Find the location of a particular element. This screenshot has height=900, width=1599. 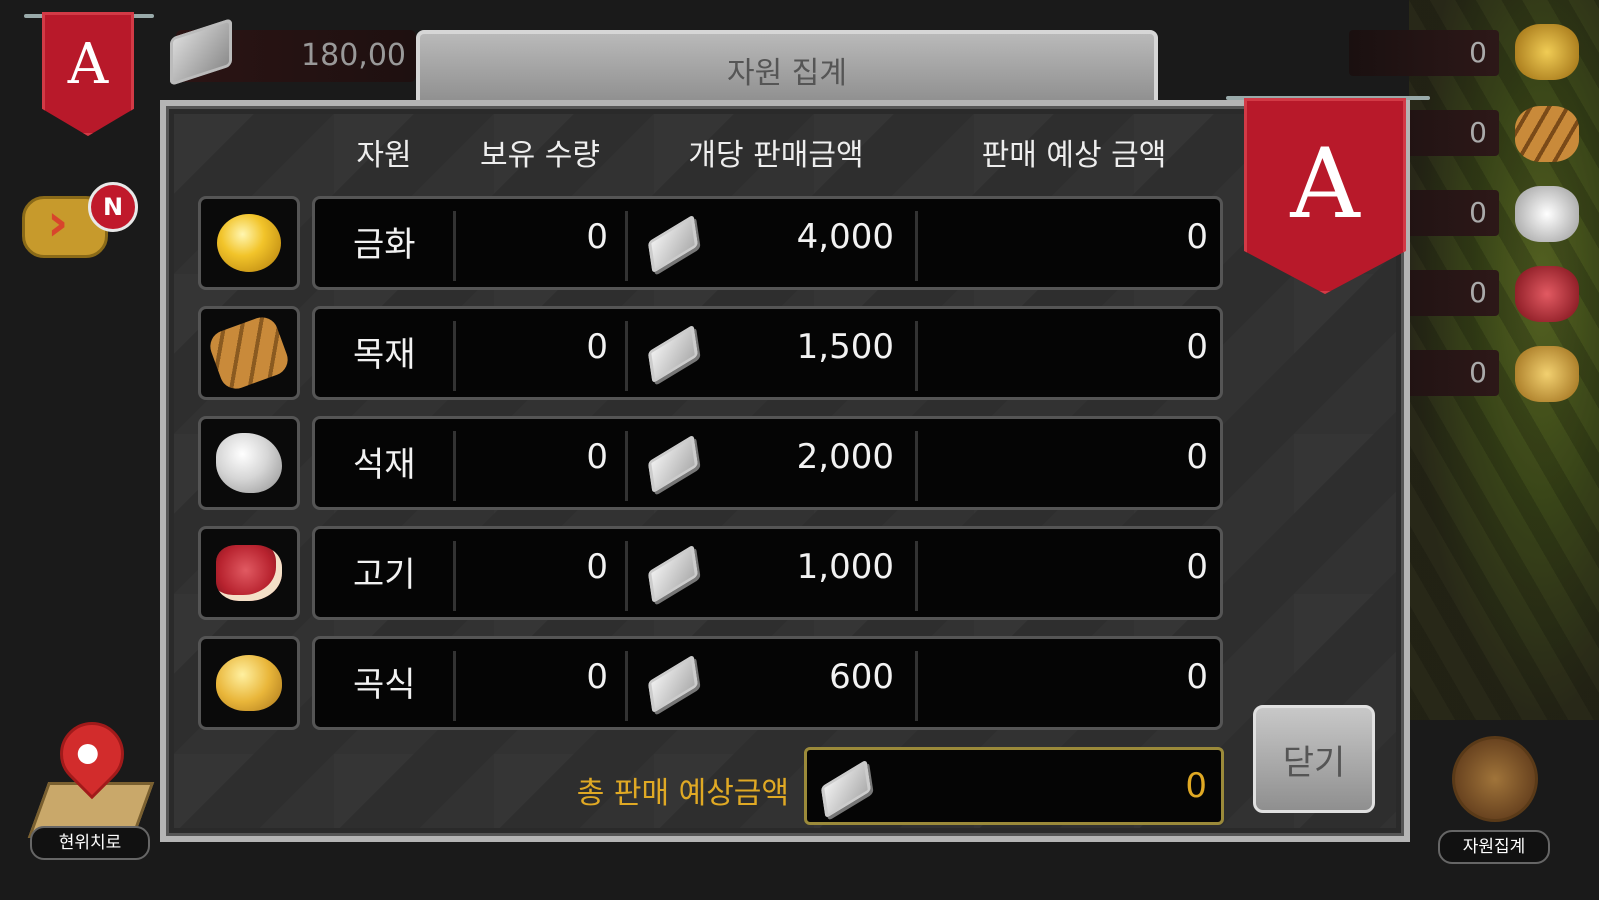

column-header-expected: 판매 예상 금액 is located at coordinates (1074, 155).